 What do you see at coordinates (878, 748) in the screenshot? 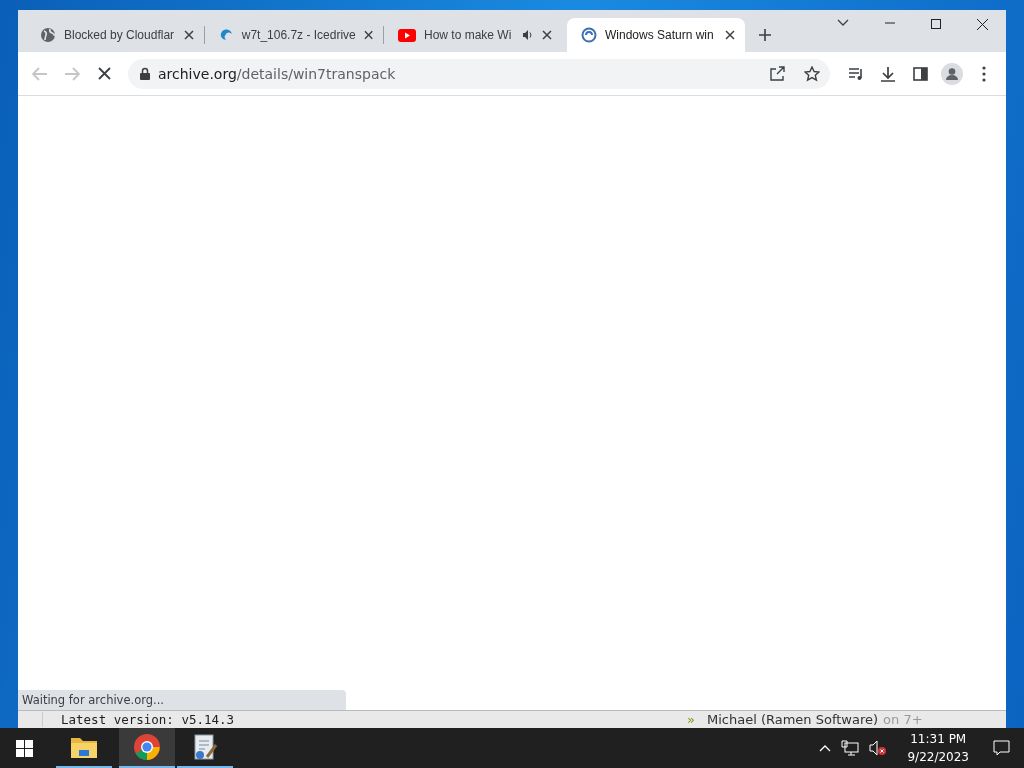
I see `muted-speaker-icon` at bounding box center [878, 748].